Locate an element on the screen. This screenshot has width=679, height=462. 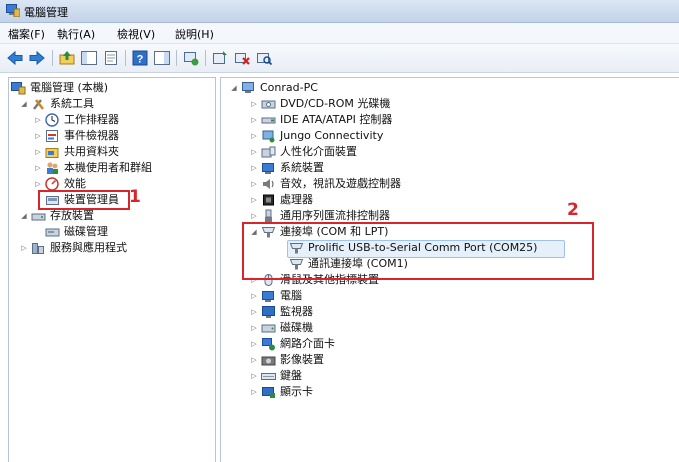
toolbar: ? is located at coordinates (339, 58).